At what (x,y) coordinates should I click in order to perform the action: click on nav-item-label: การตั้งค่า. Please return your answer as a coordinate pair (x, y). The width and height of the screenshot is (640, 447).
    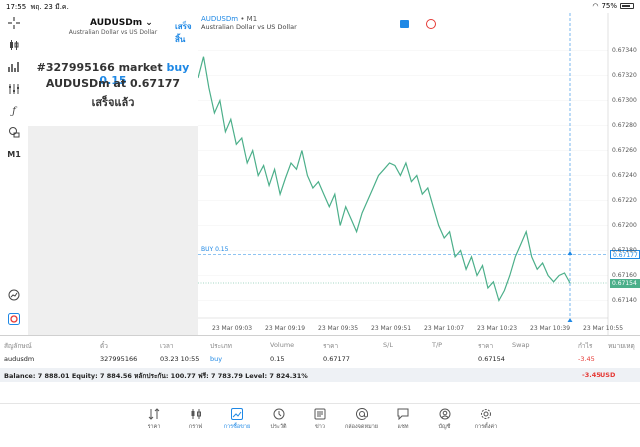
    Looking at the image, I should click on (486, 427).